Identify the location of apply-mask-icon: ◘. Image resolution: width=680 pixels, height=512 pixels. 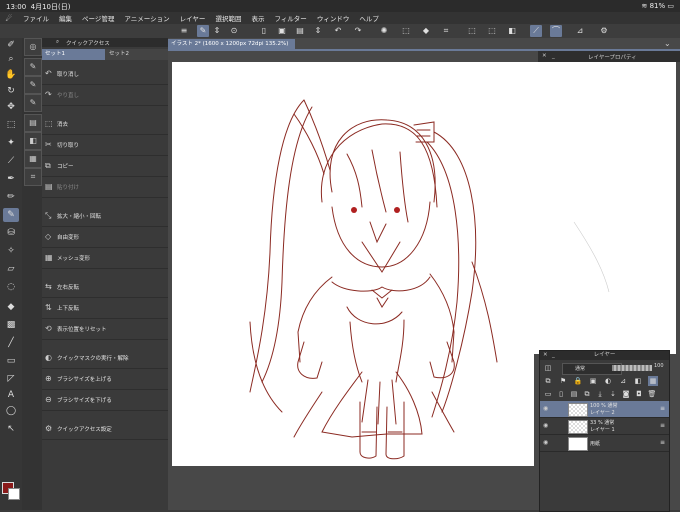
(639, 394).